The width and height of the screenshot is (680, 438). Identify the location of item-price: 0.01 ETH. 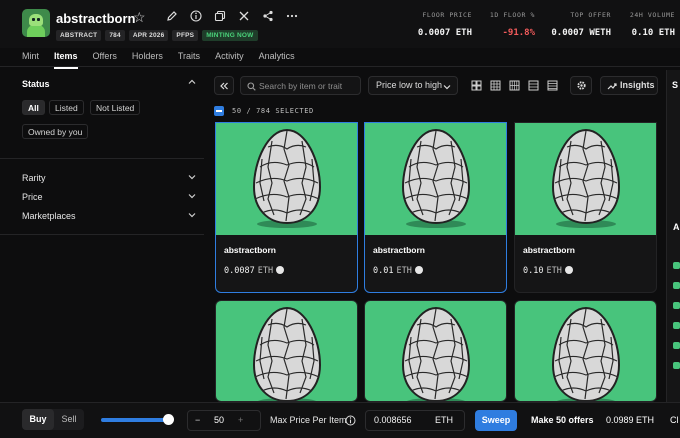
(398, 271).